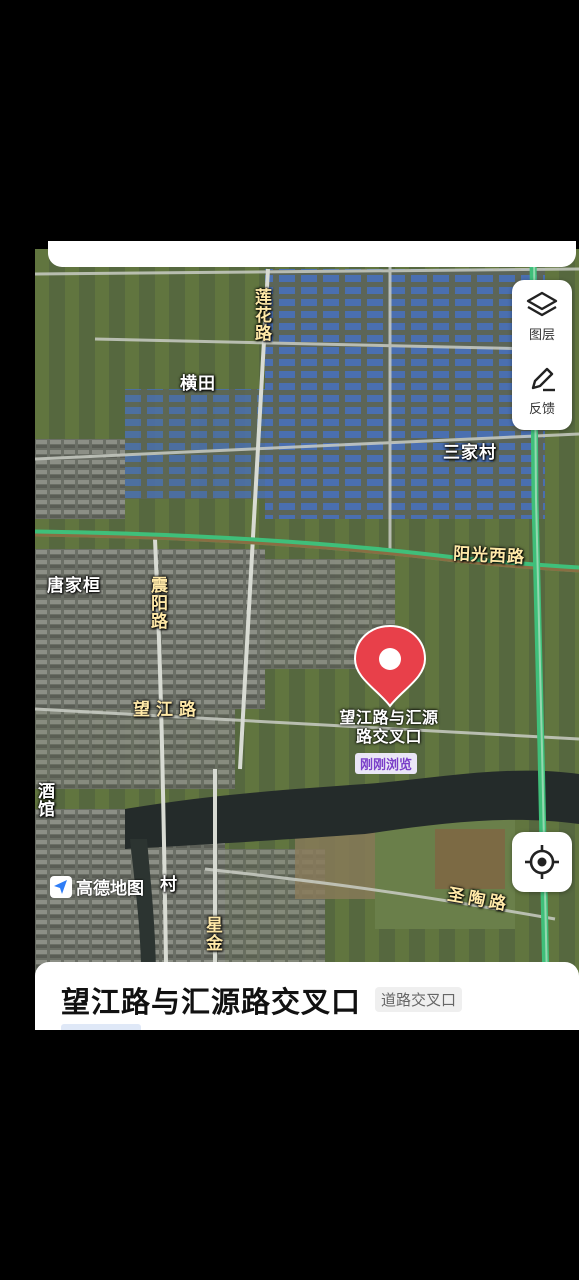  Describe the element at coordinates (389, 727) in the screenshot. I see `marker-label: 望江路与汇源路交叉口` at that location.